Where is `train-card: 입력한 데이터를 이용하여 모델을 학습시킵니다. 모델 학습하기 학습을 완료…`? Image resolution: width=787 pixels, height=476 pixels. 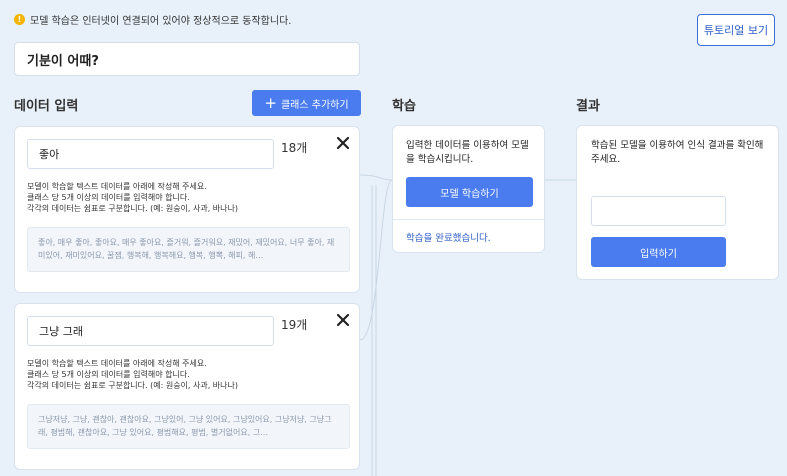
train-card: 입력한 데이터를 이용하여 모델을 학습시킵니다. 모델 학습하기 학습을 완료… is located at coordinates (469, 189).